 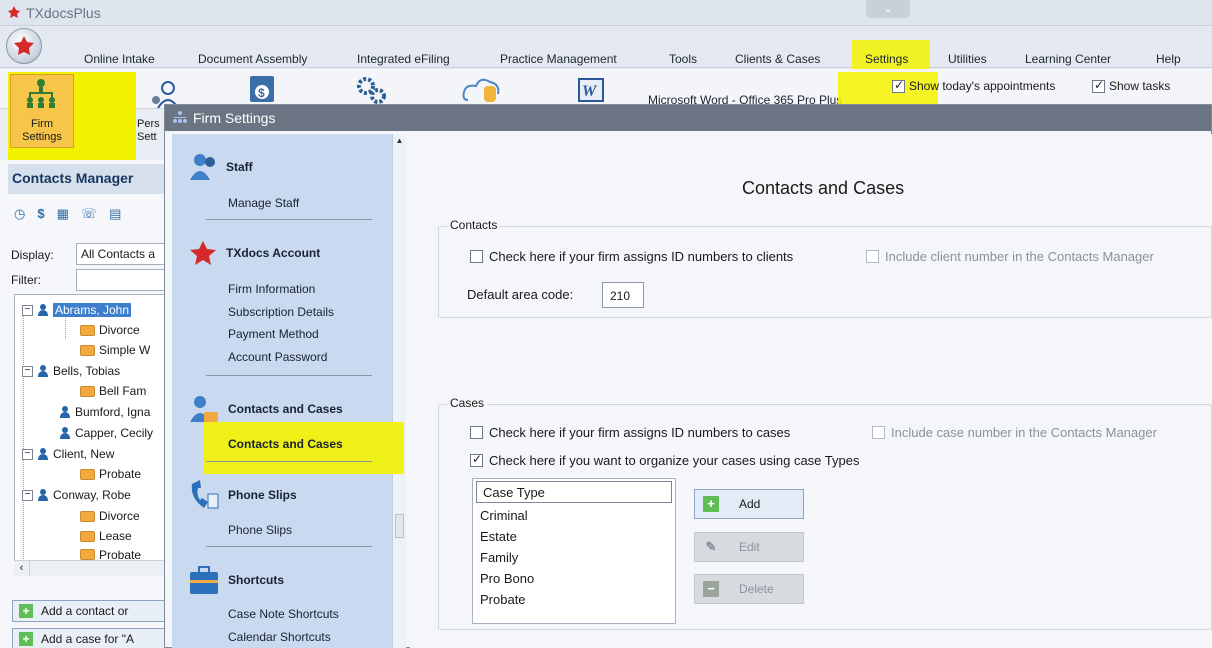 I want to click on tree-case-row: Lease, so click(x=106, y=536).